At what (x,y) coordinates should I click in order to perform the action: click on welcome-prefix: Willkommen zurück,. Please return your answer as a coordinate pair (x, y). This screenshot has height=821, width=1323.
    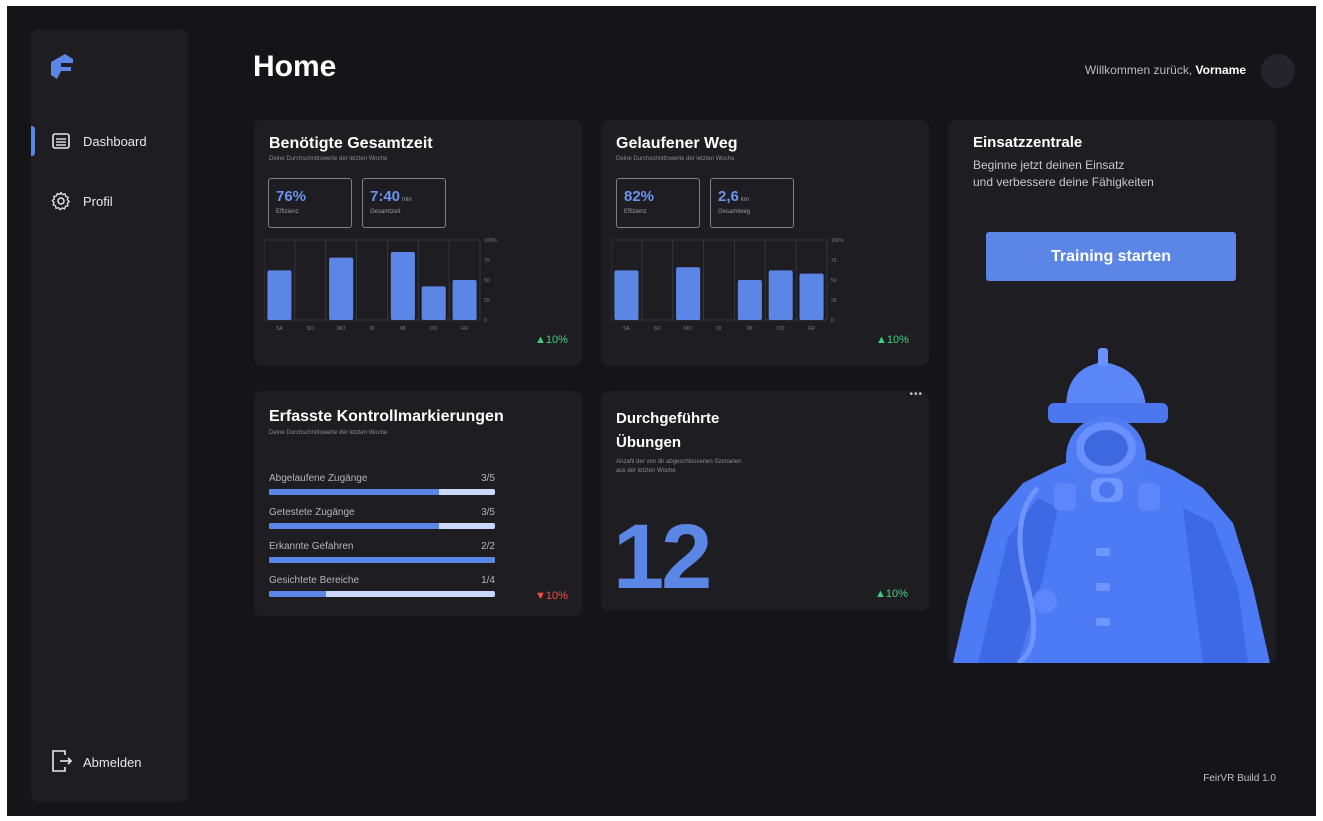
    Looking at the image, I should click on (1140, 70).